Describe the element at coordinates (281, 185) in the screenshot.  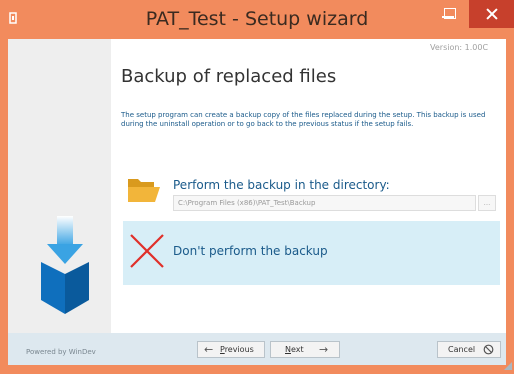
I see `backup-option-label: Perform the backup in the directory:` at that location.